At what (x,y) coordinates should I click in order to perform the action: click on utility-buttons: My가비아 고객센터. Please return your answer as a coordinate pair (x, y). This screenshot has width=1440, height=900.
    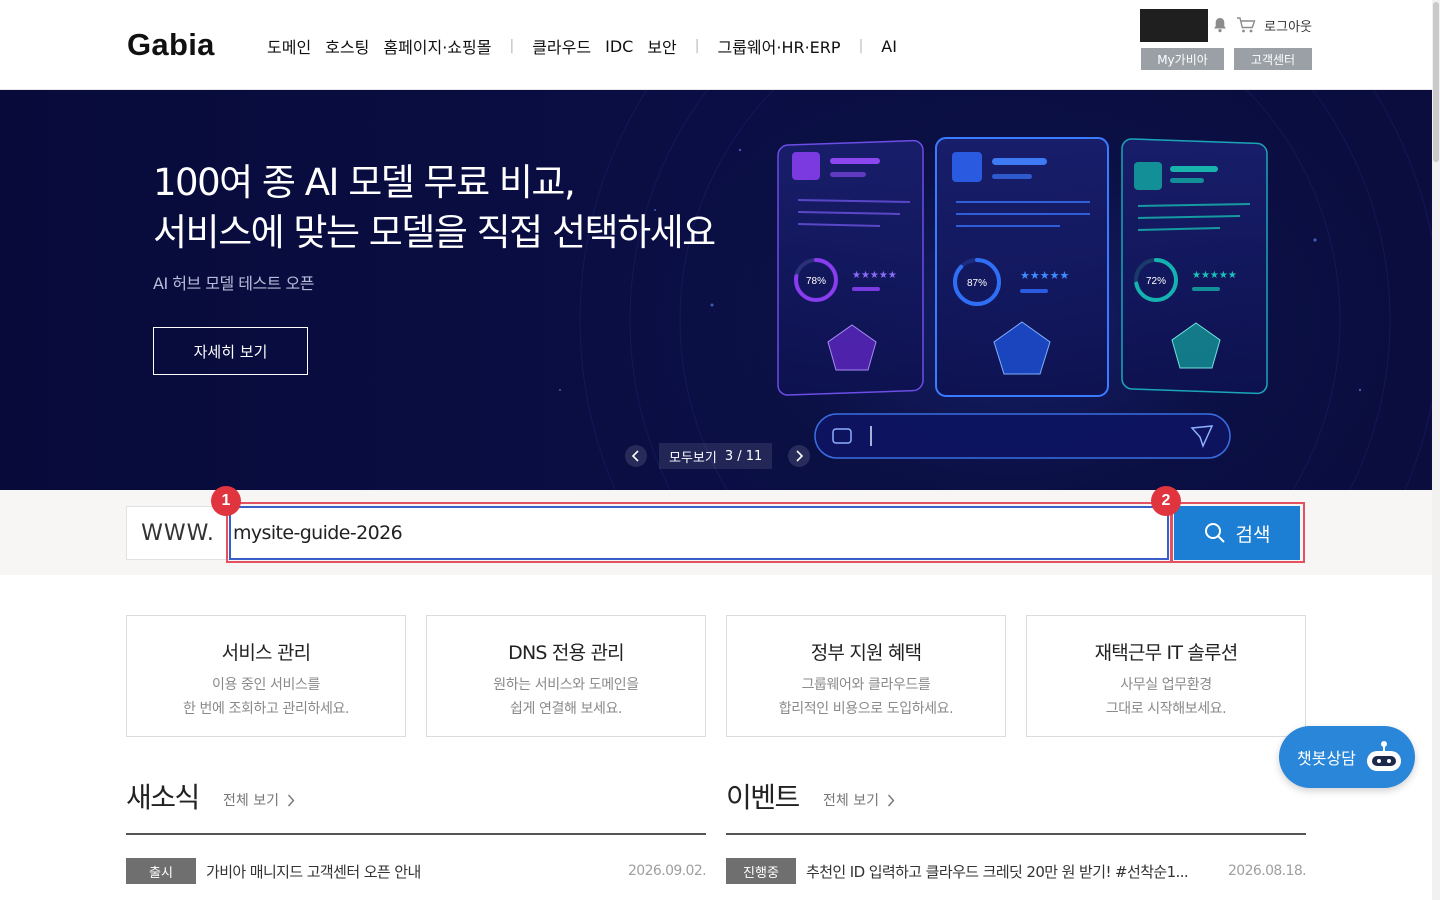
    Looking at the image, I should click on (1226, 59).